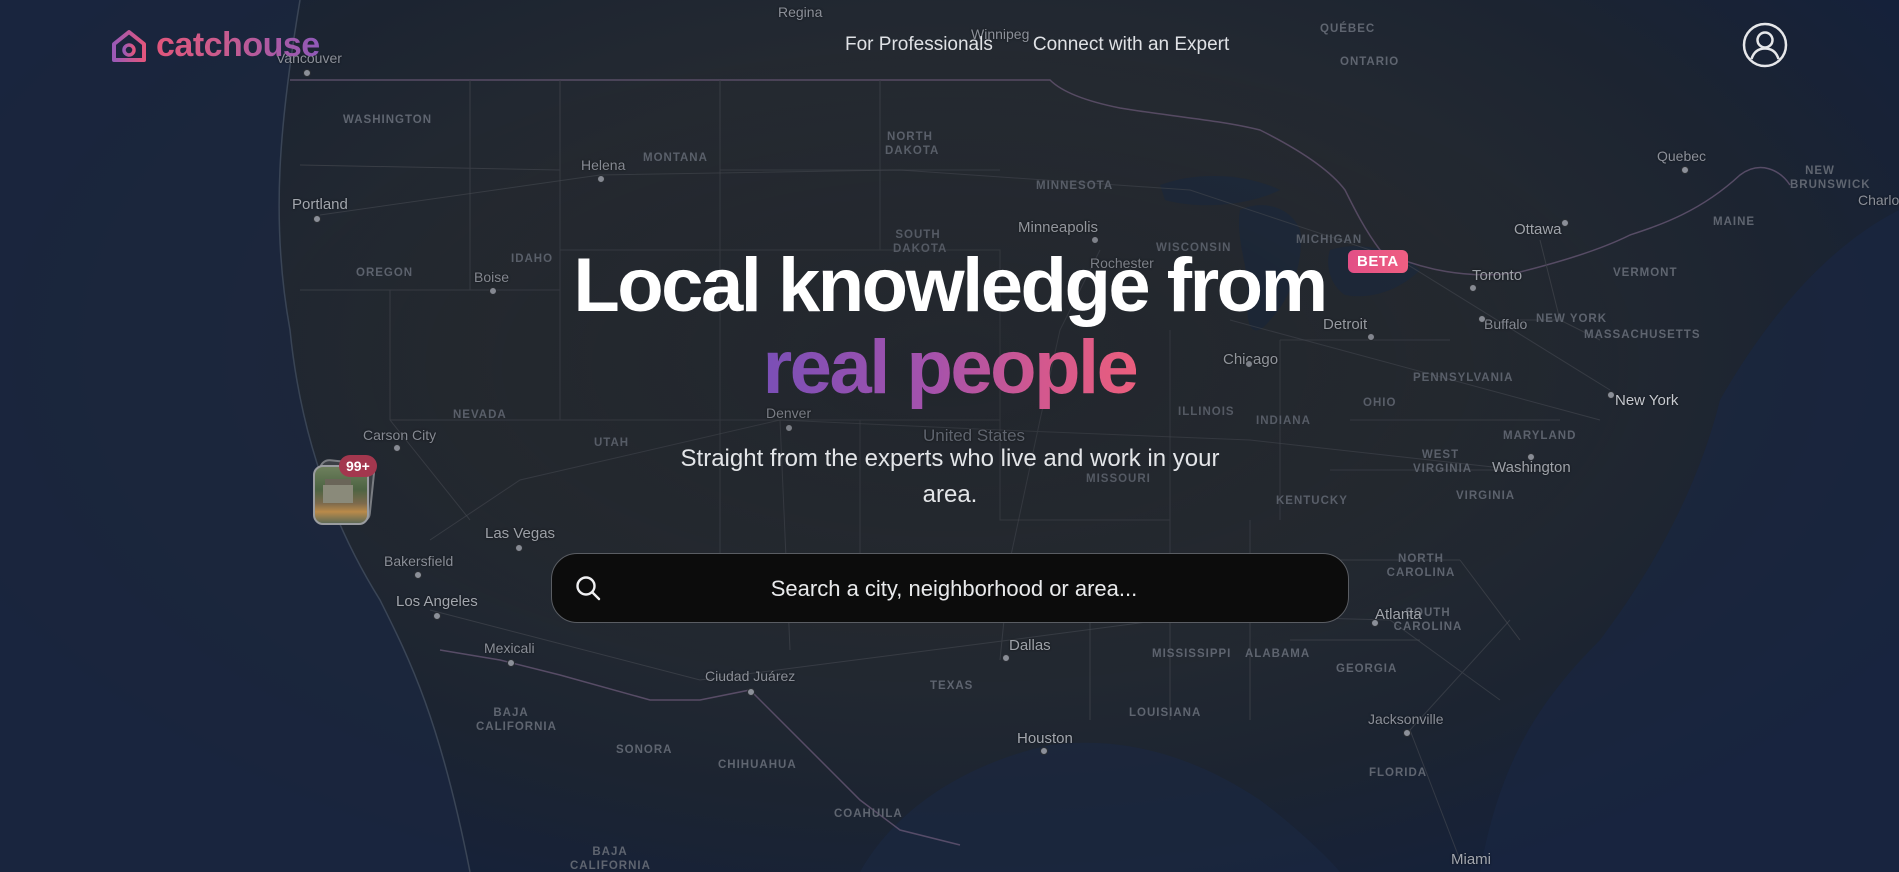 Image resolution: width=1899 pixels, height=872 pixels. I want to click on main-nav: For Professionals Connect with an Expert, so click(1037, 45).